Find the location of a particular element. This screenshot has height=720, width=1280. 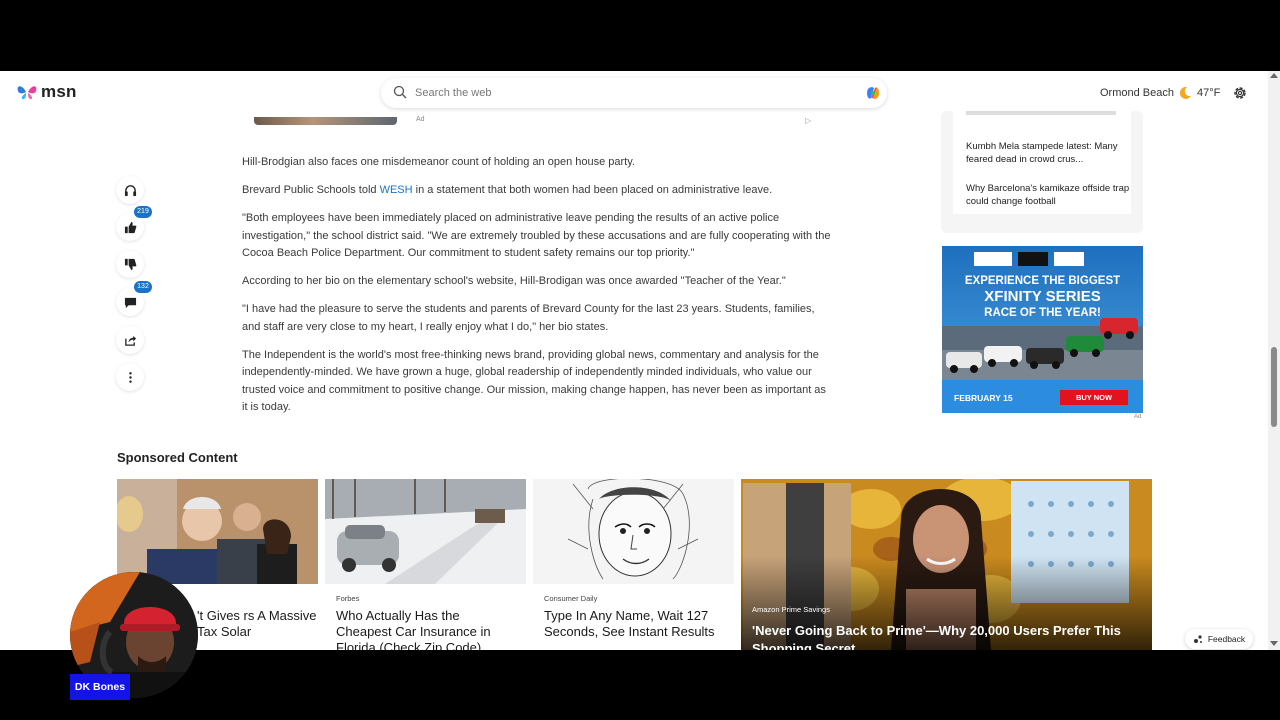

scrollbar-thumb is located at coordinates (1274, 387).